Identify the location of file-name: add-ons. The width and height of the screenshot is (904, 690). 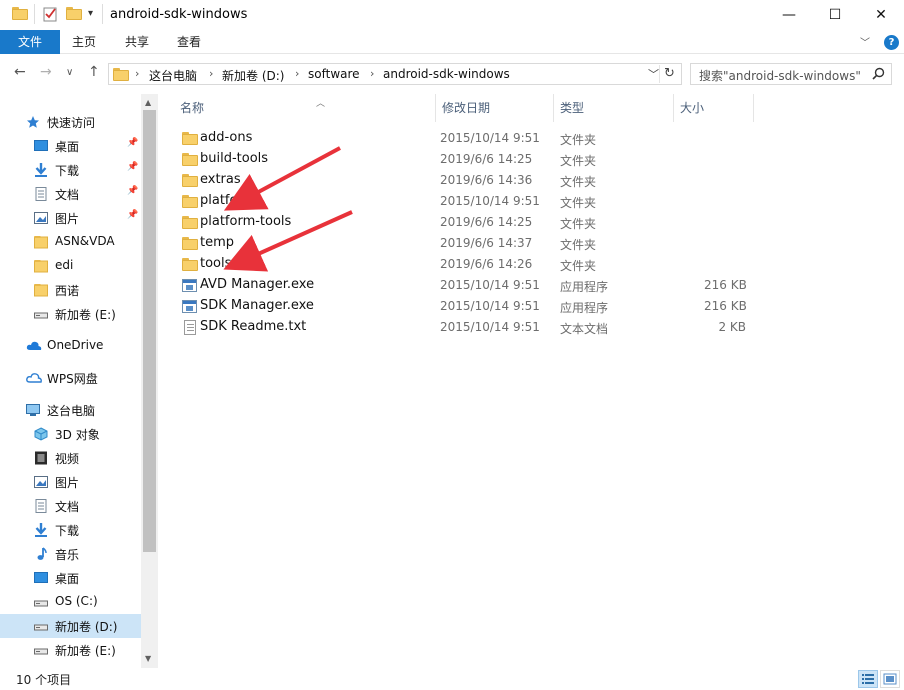
(226, 137).